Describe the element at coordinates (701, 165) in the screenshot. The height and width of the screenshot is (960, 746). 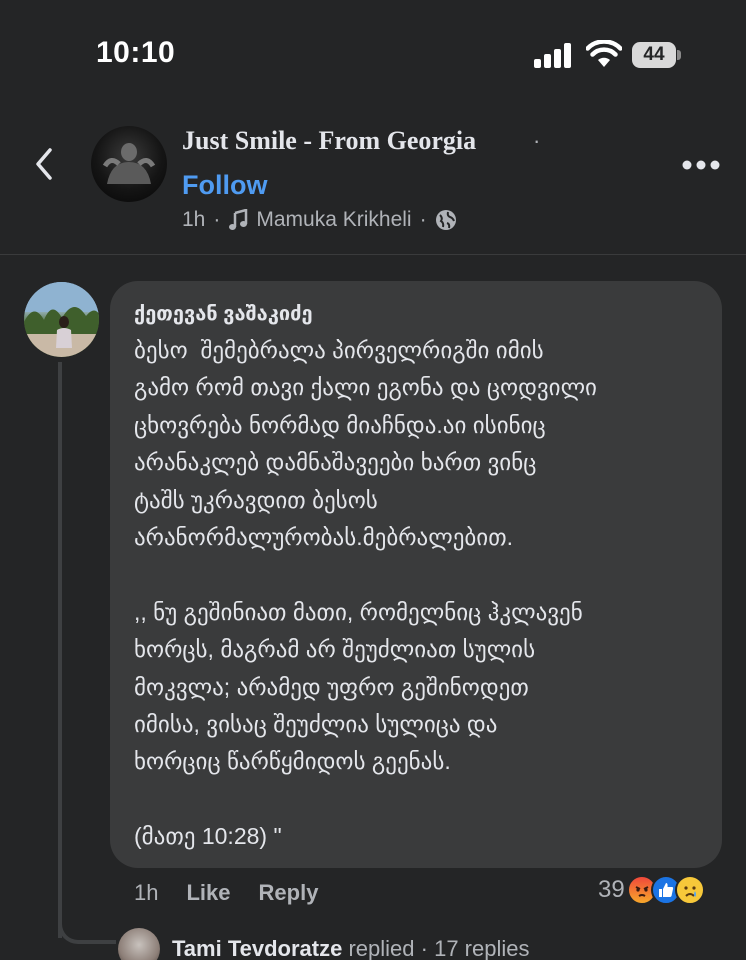
I see `more-options-icon` at that location.